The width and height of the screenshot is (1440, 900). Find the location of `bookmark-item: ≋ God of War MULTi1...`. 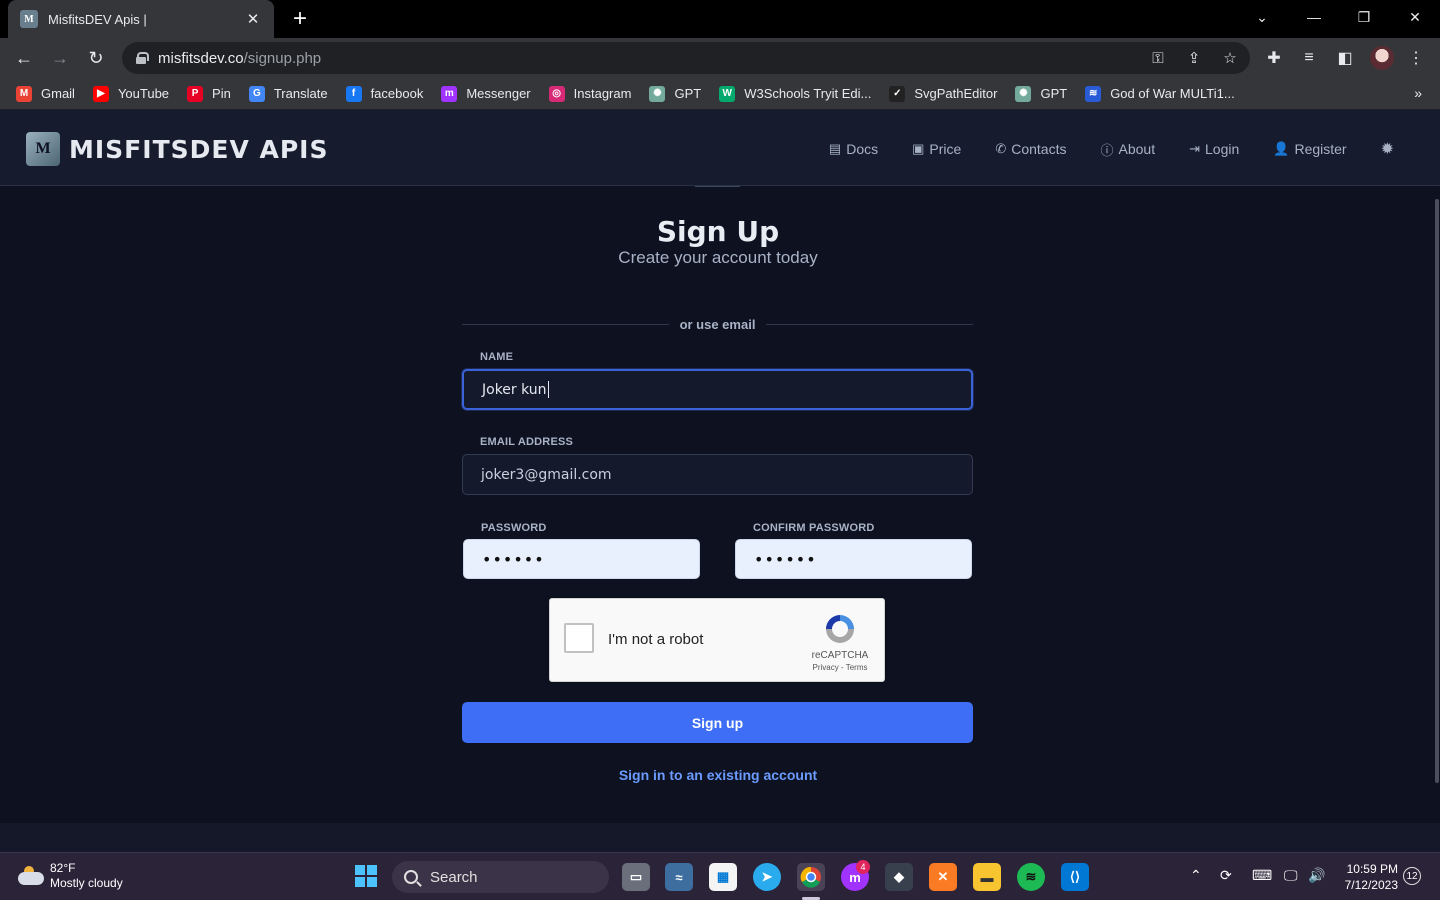

bookmark-item: ≋ God of War MULTi1... is located at coordinates (1160, 93).